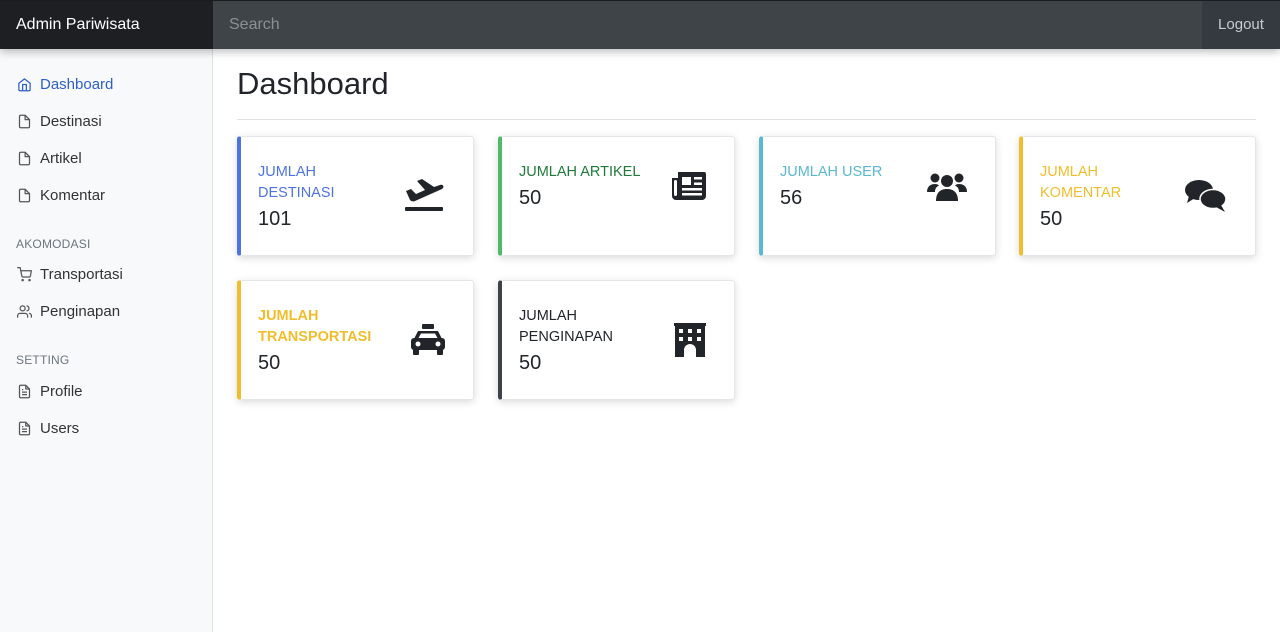  Describe the element at coordinates (81, 274) in the screenshot. I see `sidebar-item-label: Transportasi` at that location.